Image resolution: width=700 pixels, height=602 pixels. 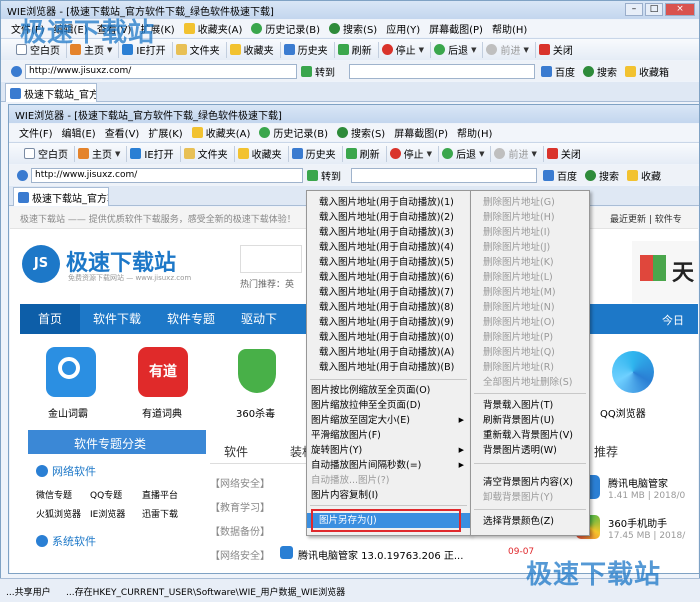 What do you see at coordinates (388, 420) in the screenshot?
I see `ctx-fixed-size: 图片缩放至固定大小(E)` at bounding box center [388, 420].